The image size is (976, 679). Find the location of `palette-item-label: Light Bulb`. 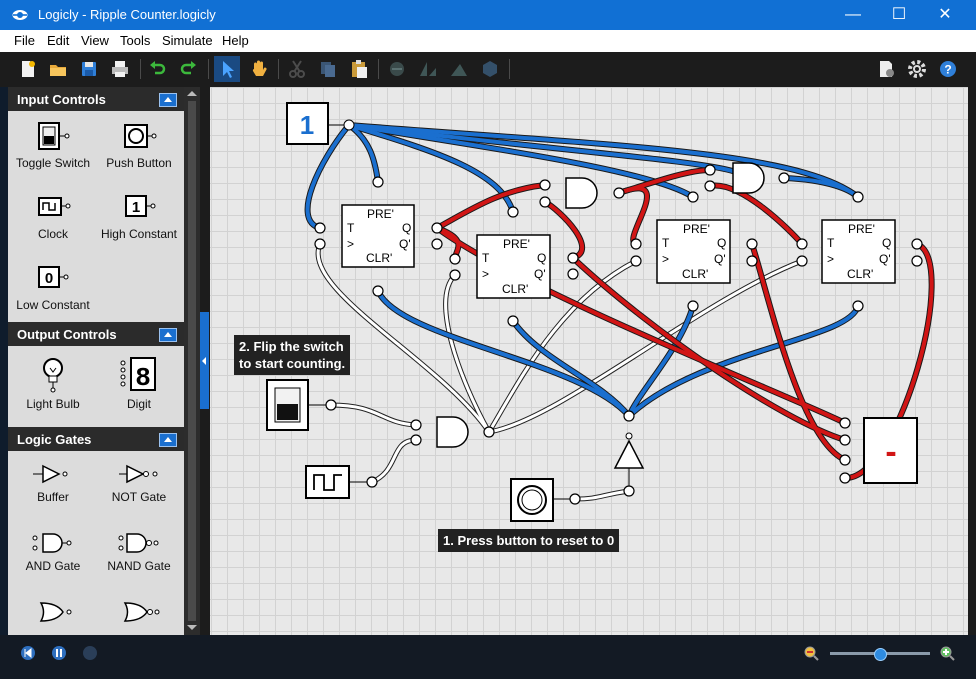

palette-item-label: Light Bulb is located at coordinates (53, 404).